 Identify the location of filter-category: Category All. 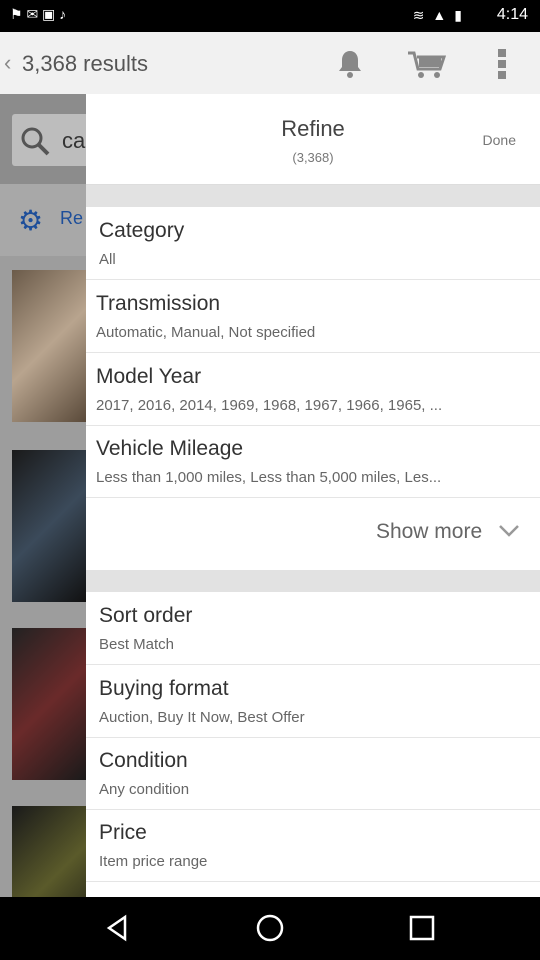
(313, 243).